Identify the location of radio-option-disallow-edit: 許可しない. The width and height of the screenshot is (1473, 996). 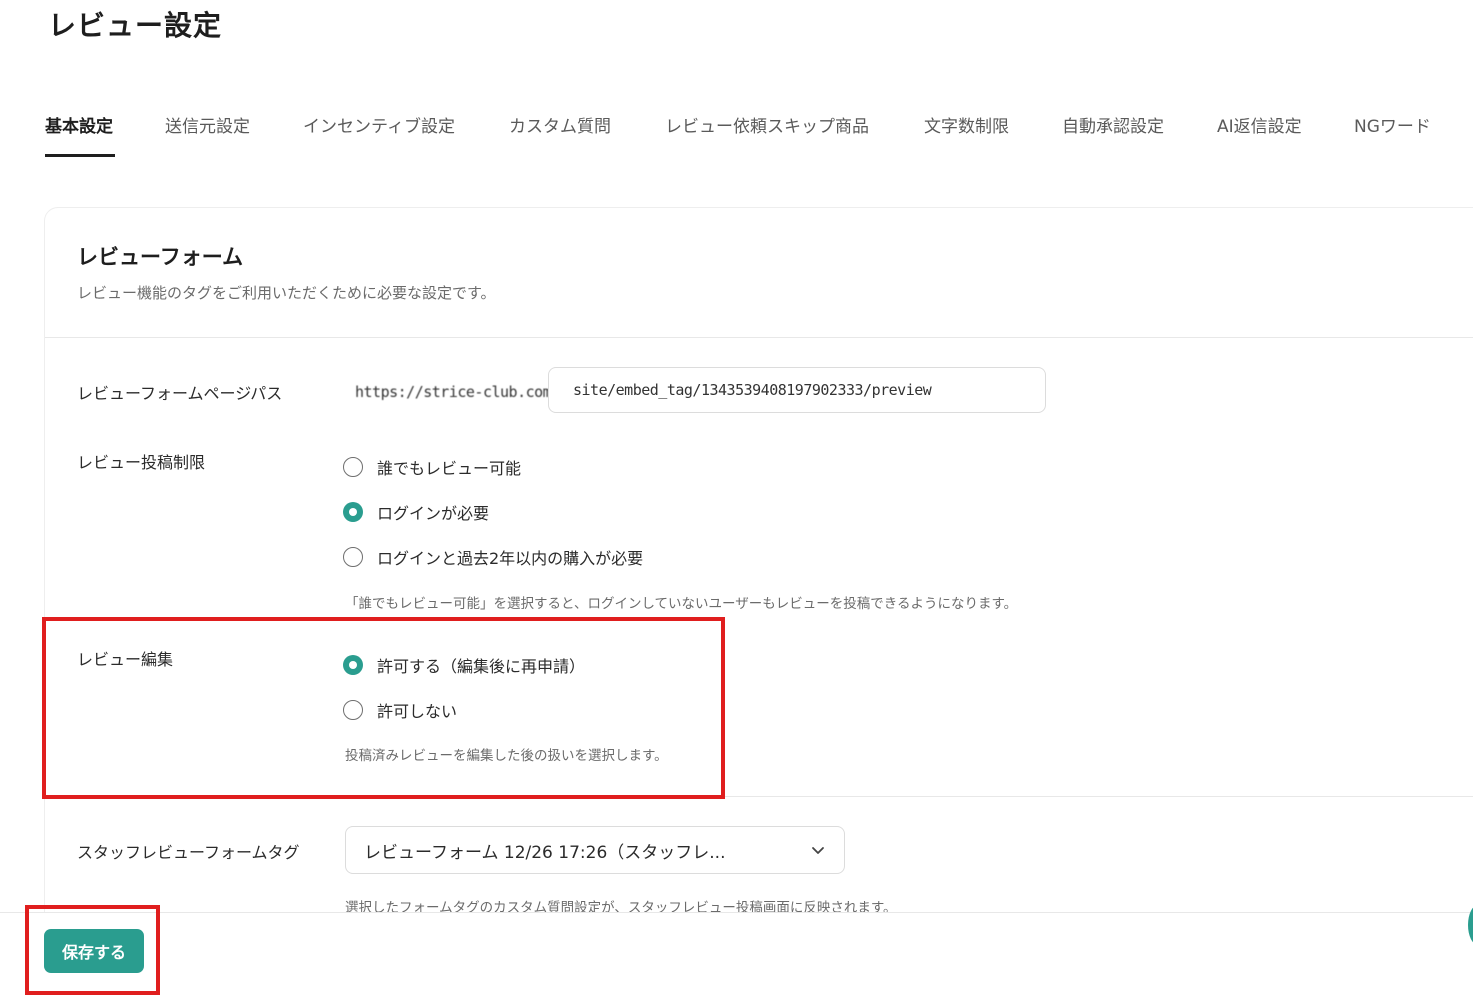
(400, 710).